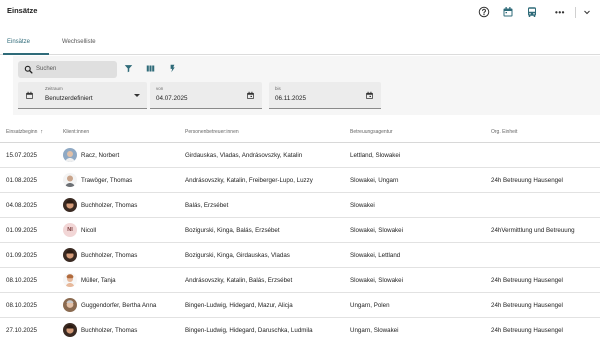 The image size is (600, 339). I want to click on bus-icon, so click(532, 12).